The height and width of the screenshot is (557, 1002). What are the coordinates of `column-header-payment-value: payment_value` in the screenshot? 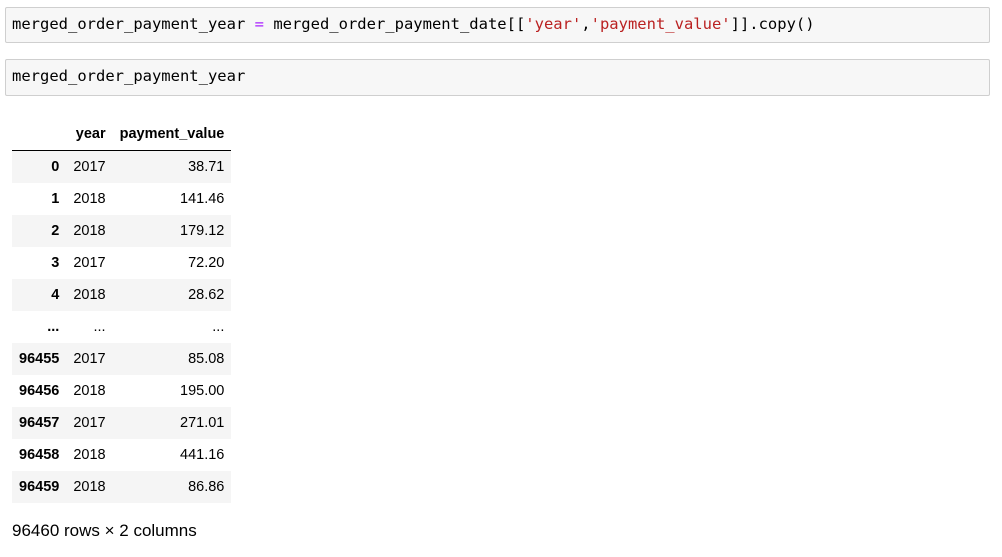 It's located at (172, 134).